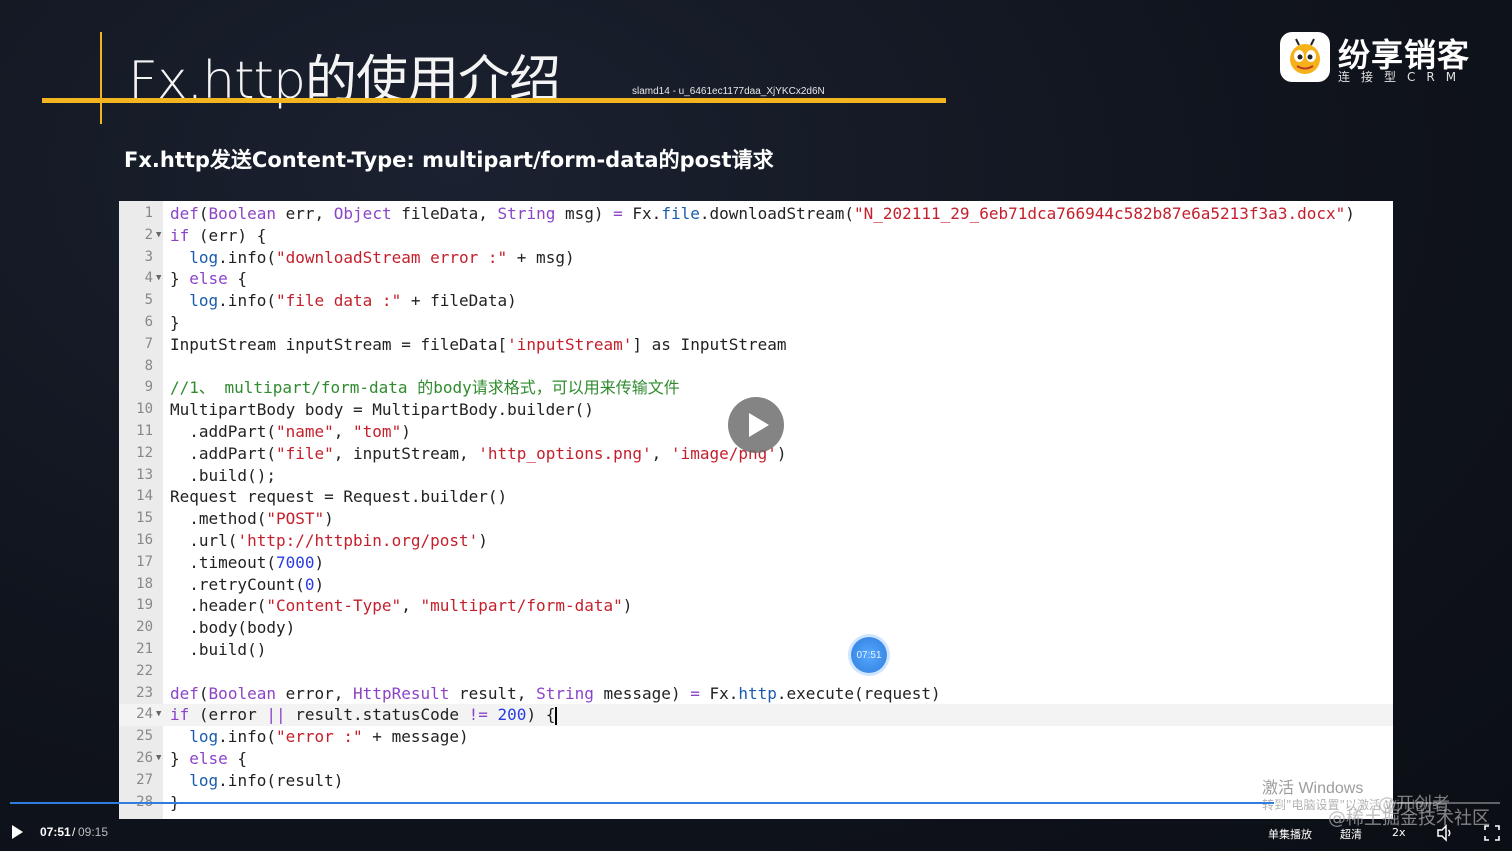 This screenshot has height=851, width=1512. Describe the element at coordinates (17, 832) in the screenshot. I see `play-button-icon` at that location.